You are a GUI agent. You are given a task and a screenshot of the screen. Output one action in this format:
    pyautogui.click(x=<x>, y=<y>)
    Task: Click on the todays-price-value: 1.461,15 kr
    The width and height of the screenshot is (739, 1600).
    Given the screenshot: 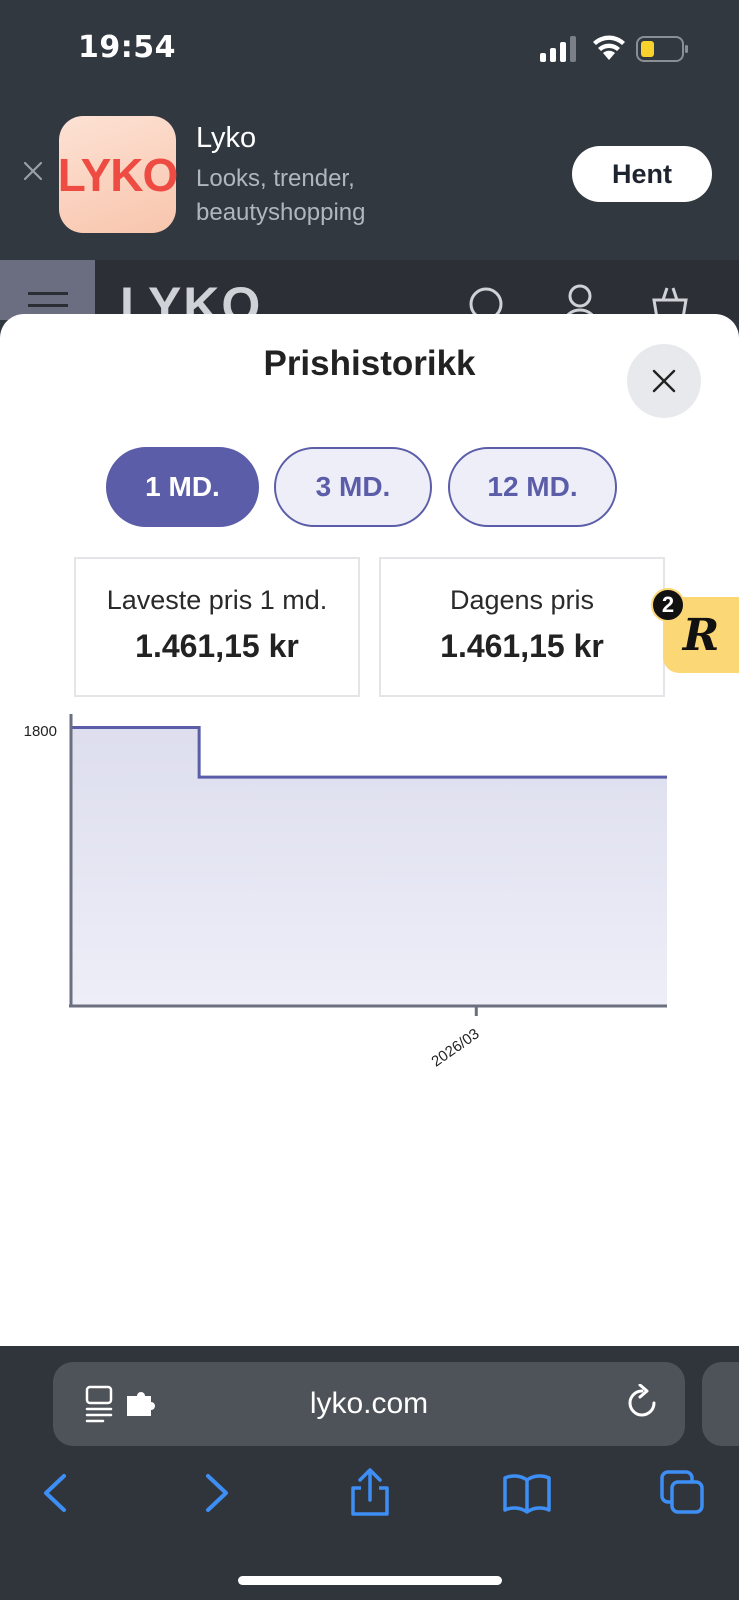 What is the action you would take?
    pyautogui.click(x=522, y=646)
    